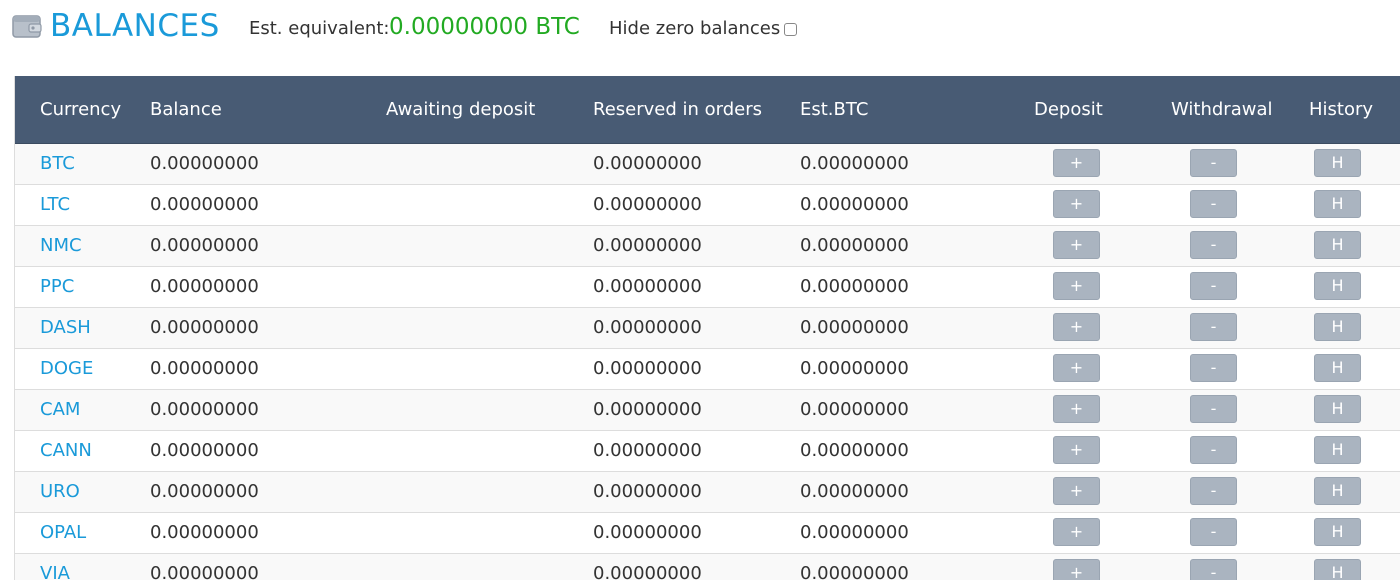 This screenshot has height=580, width=1400. What do you see at coordinates (27, 26) in the screenshot?
I see `wallet-icon` at bounding box center [27, 26].